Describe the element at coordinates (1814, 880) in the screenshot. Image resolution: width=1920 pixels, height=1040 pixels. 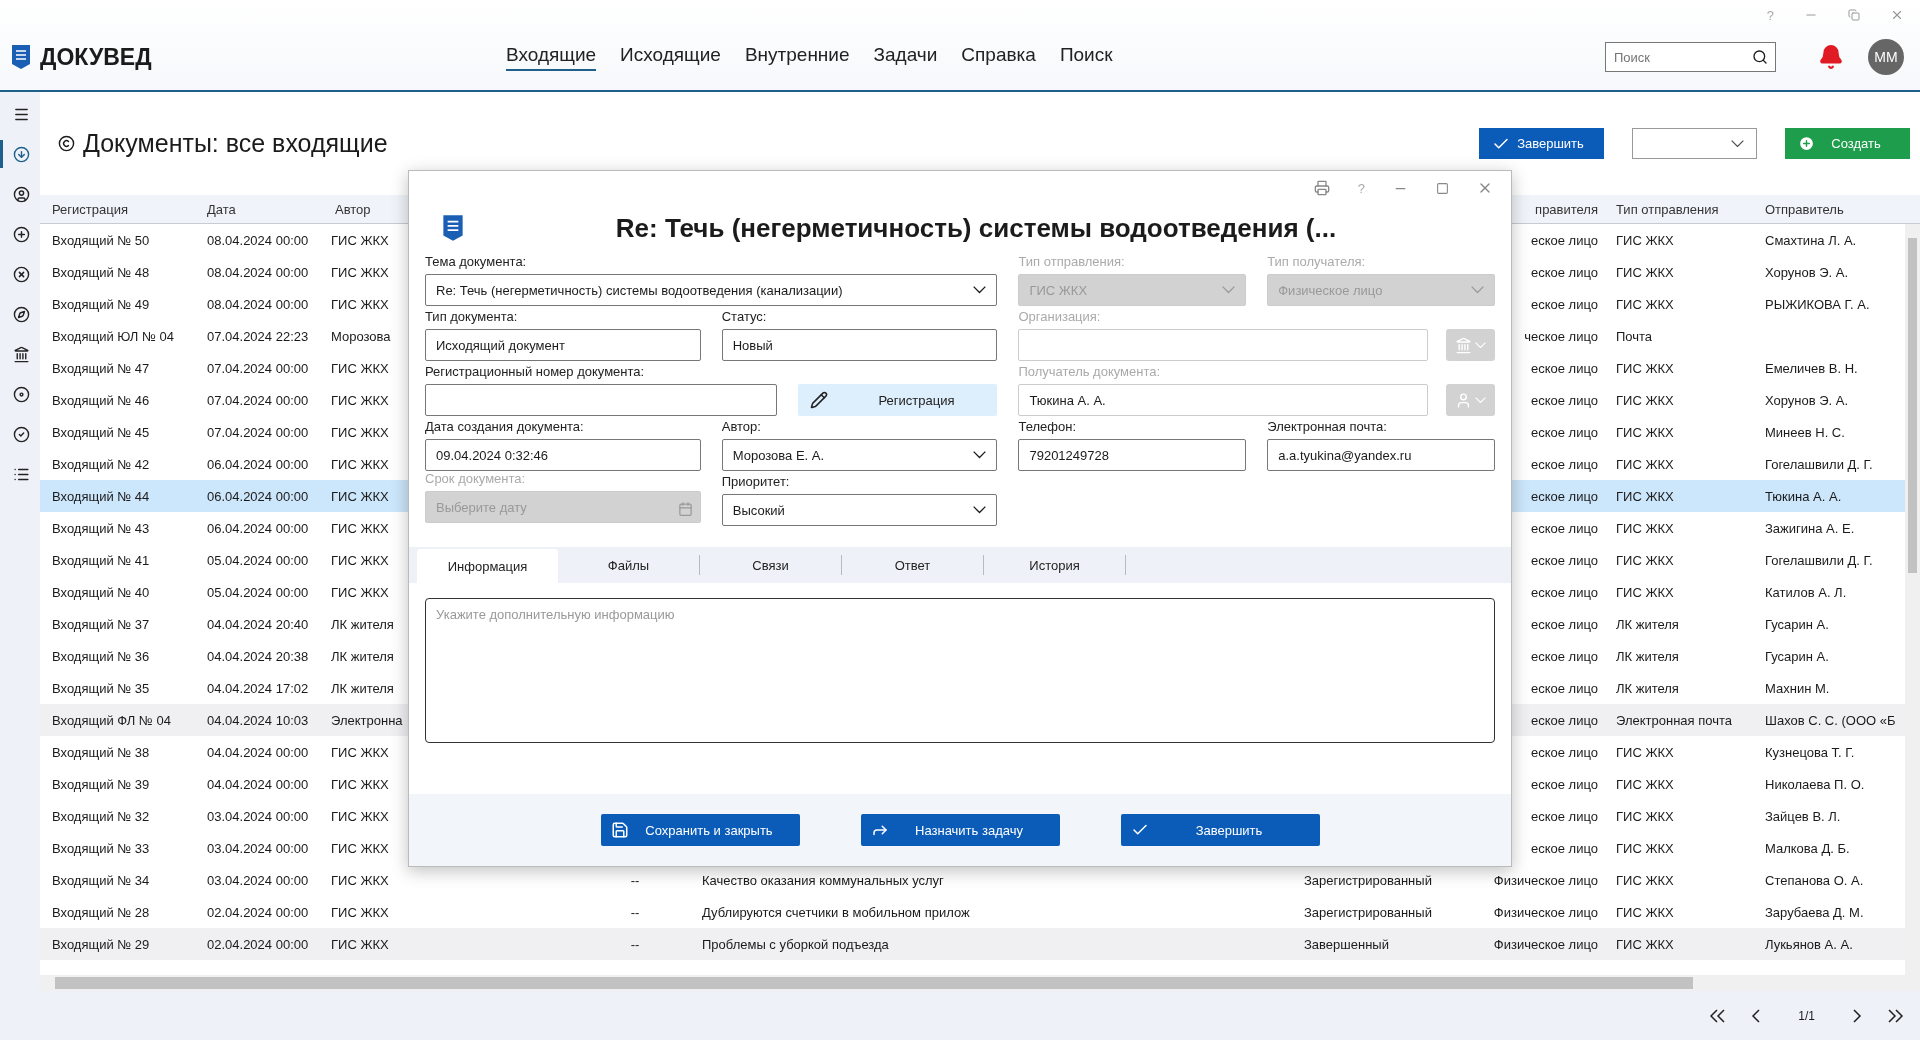
I see `table-cell: Степанова О. А.` at that location.